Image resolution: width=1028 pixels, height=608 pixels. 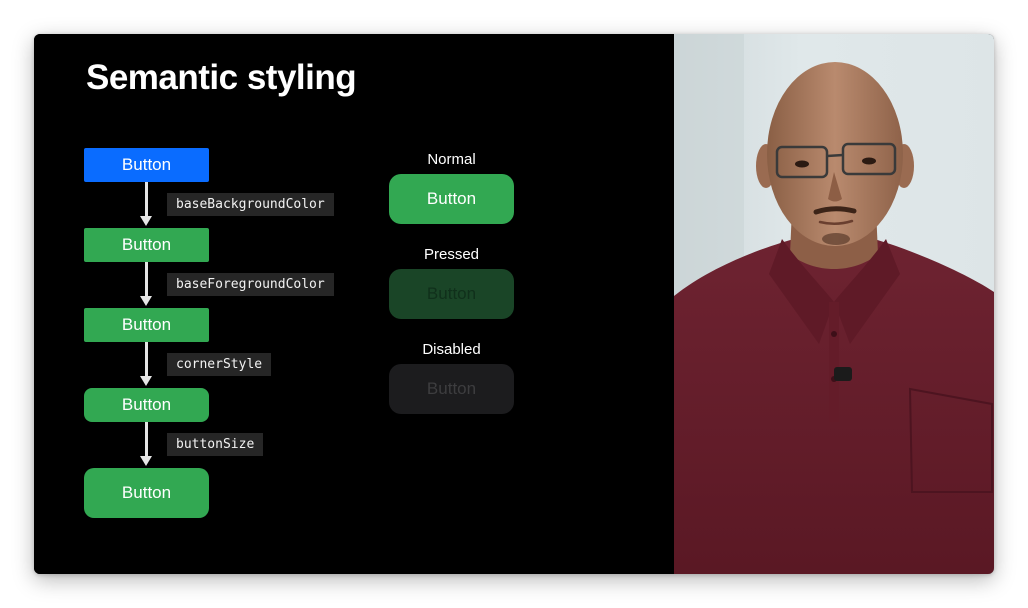 What do you see at coordinates (451, 254) in the screenshot?
I see `state-label-pressed: Pressed` at bounding box center [451, 254].